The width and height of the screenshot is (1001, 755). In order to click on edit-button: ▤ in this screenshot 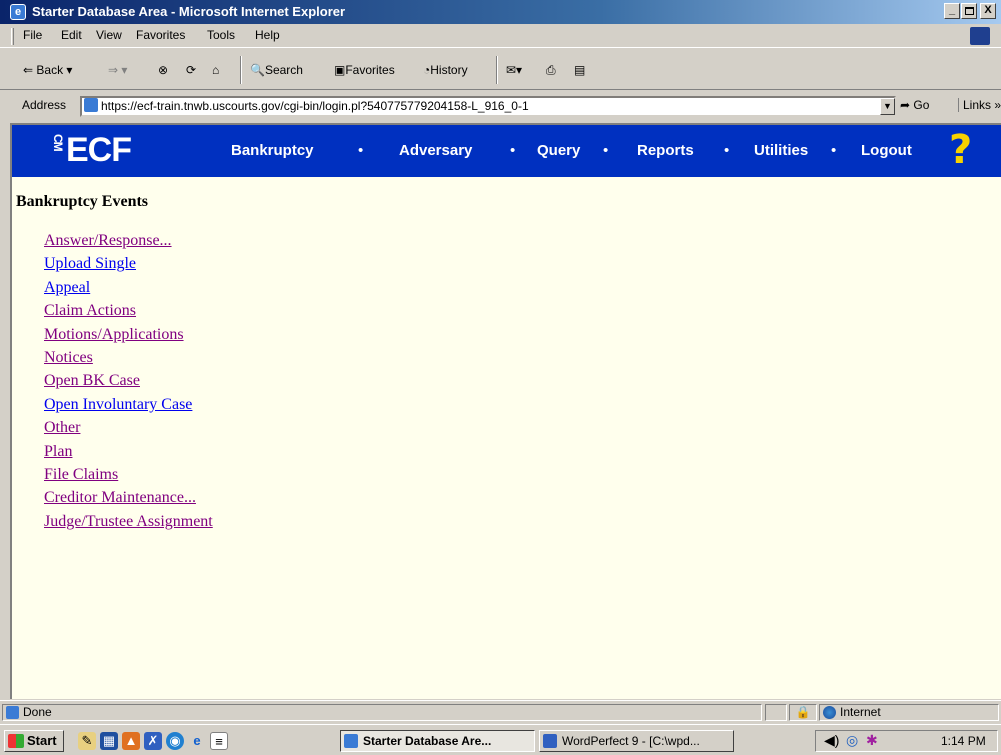, I will do `click(579, 70)`.